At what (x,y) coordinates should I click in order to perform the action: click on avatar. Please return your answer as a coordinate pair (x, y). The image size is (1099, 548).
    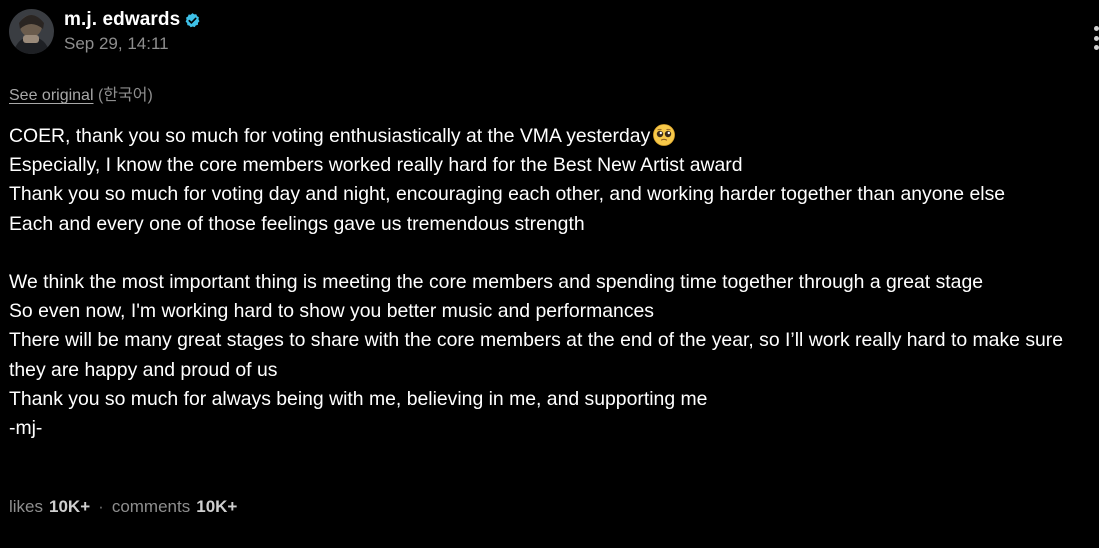
    Looking at the image, I should click on (31, 31).